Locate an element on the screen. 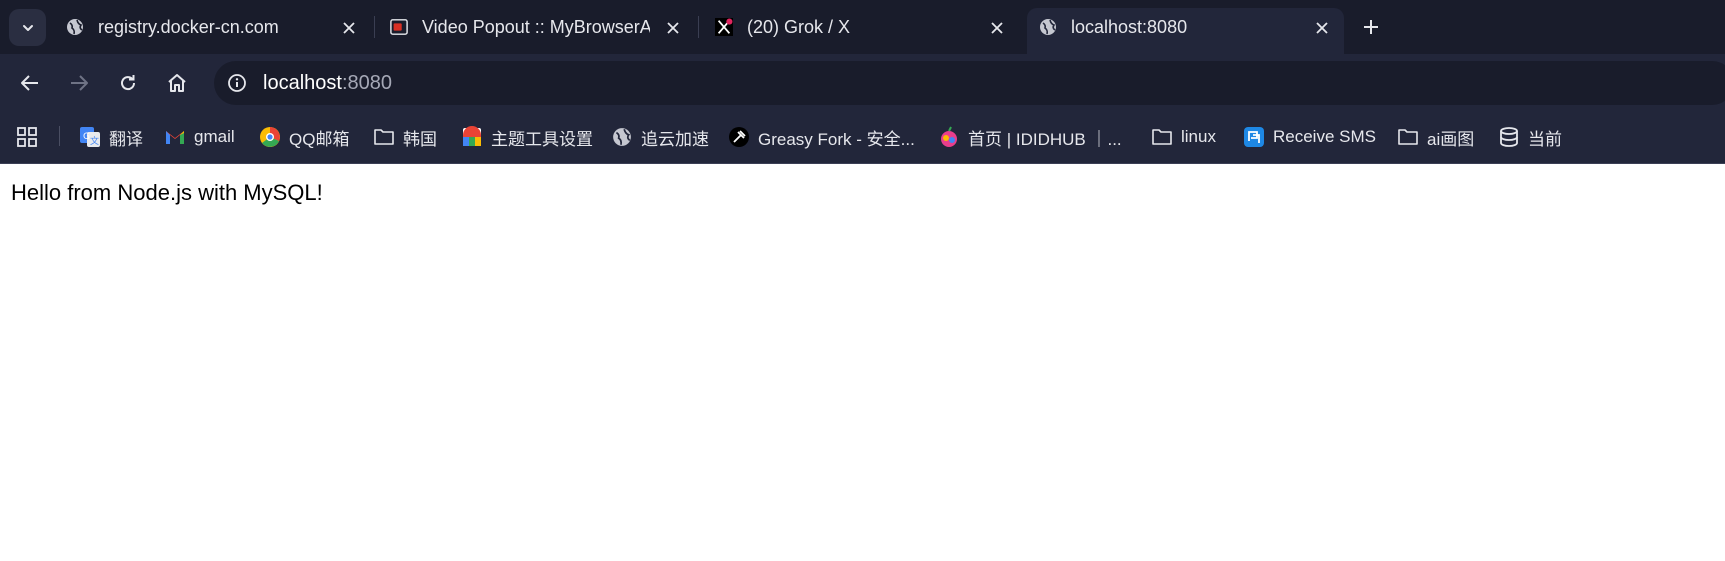  bookmark-folder-linux: linux is located at coordinates (1183, 137).